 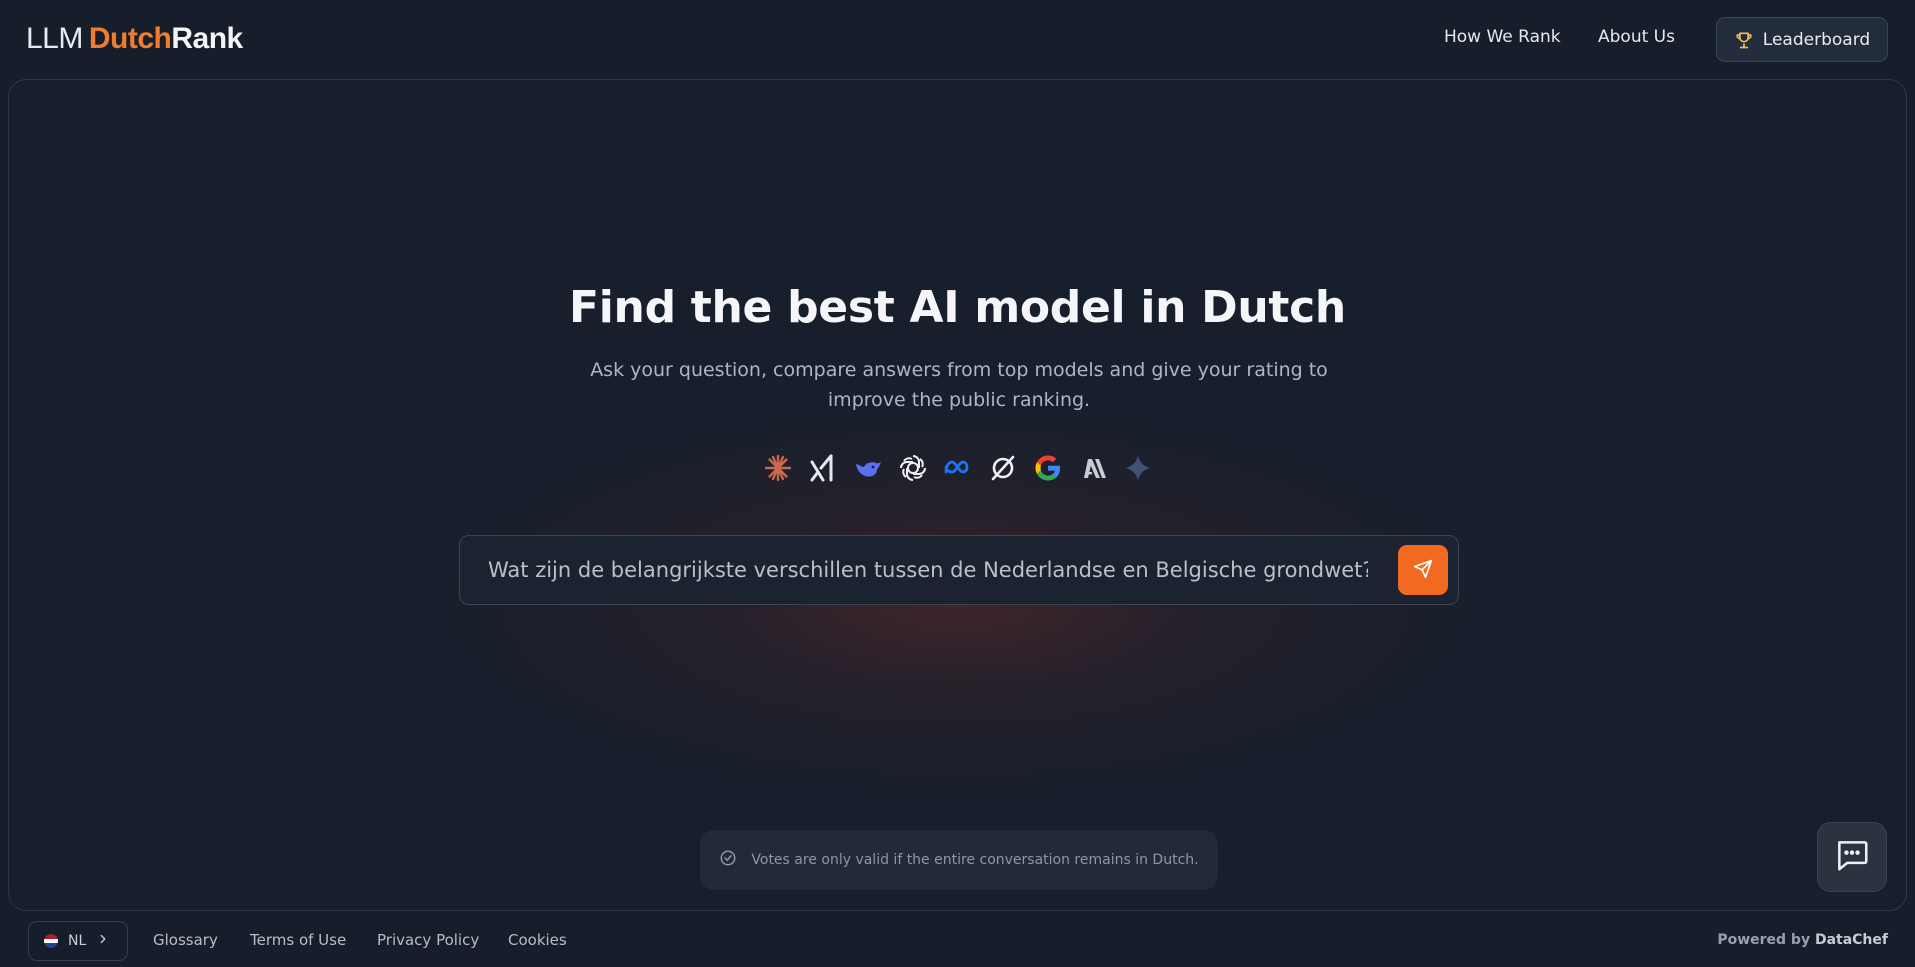 I want to click on logo-rank: Rank, so click(x=207, y=38).